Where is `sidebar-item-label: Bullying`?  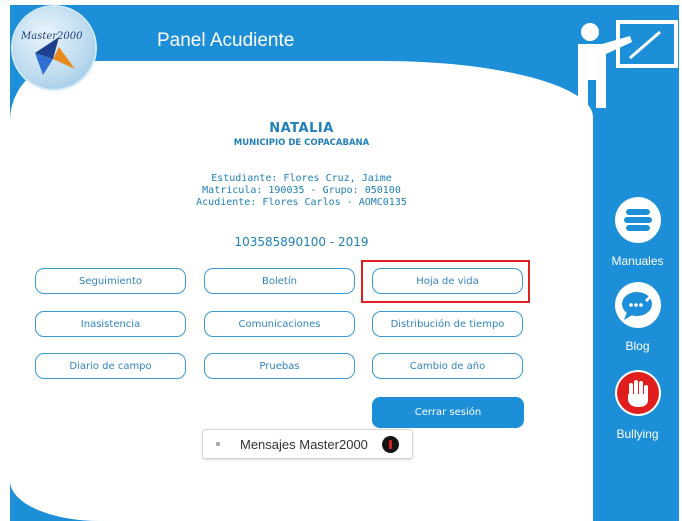
sidebar-item-label: Bullying is located at coordinates (637, 434).